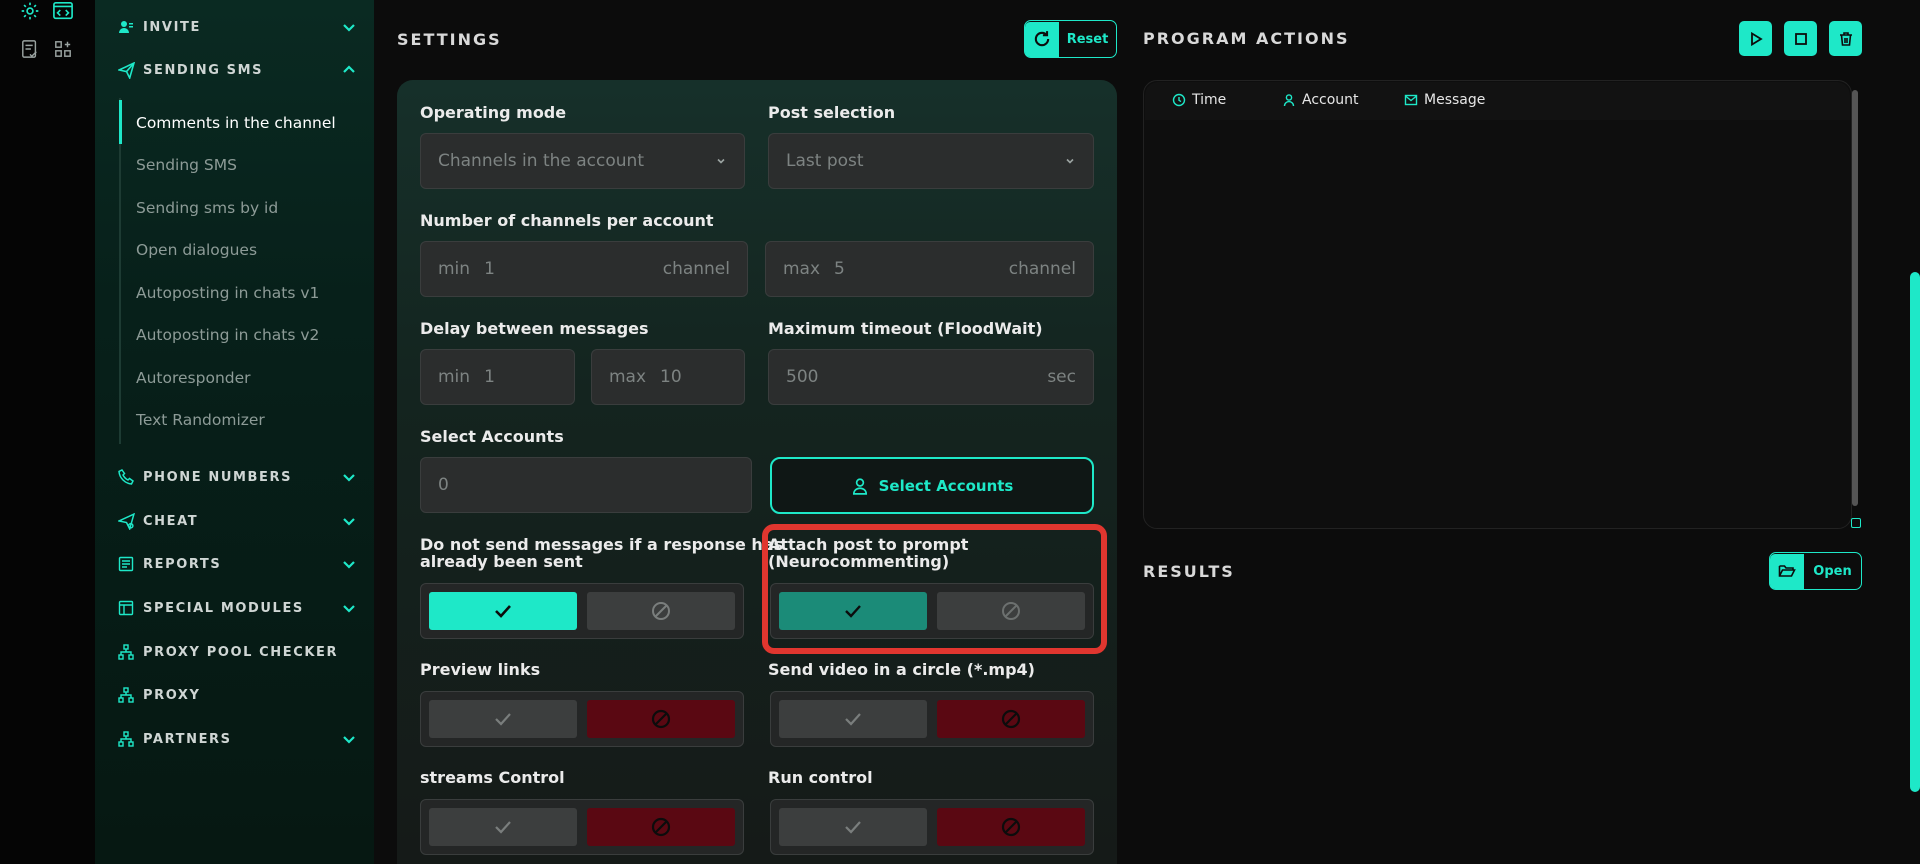 The height and width of the screenshot is (864, 1920). I want to click on checklist-icon, so click(30, 49).